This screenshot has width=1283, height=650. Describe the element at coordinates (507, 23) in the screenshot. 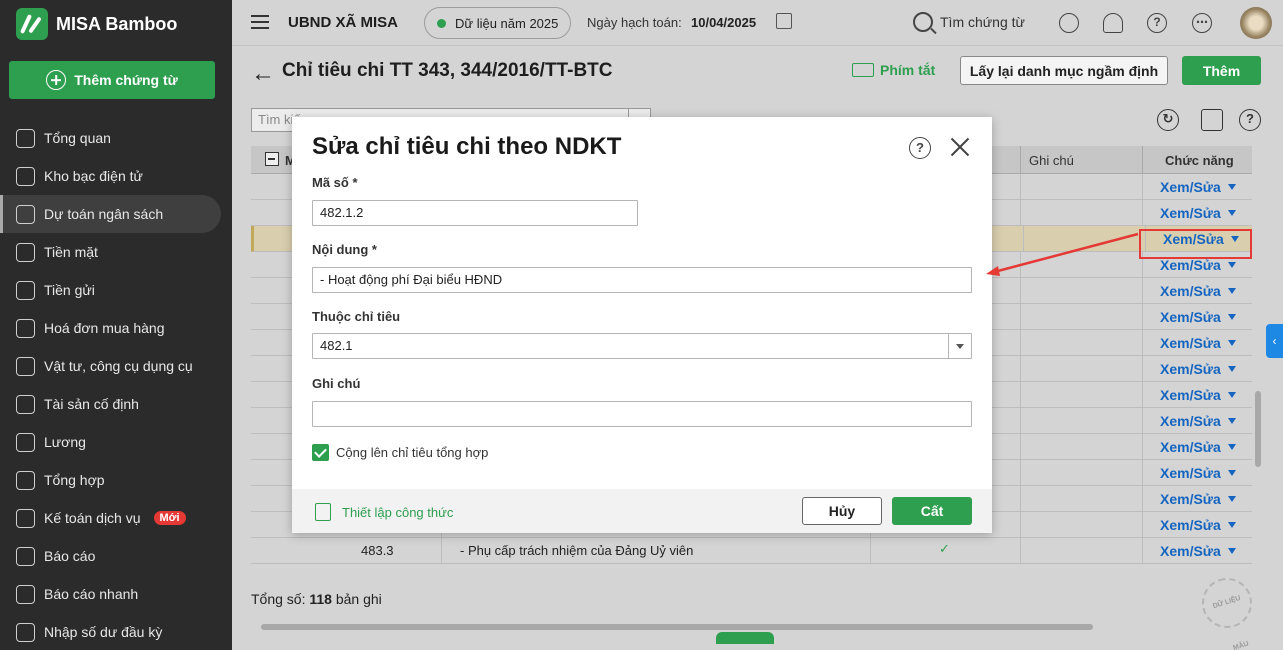

I see `data-year-label: Dữ liệu năm 2025` at that location.